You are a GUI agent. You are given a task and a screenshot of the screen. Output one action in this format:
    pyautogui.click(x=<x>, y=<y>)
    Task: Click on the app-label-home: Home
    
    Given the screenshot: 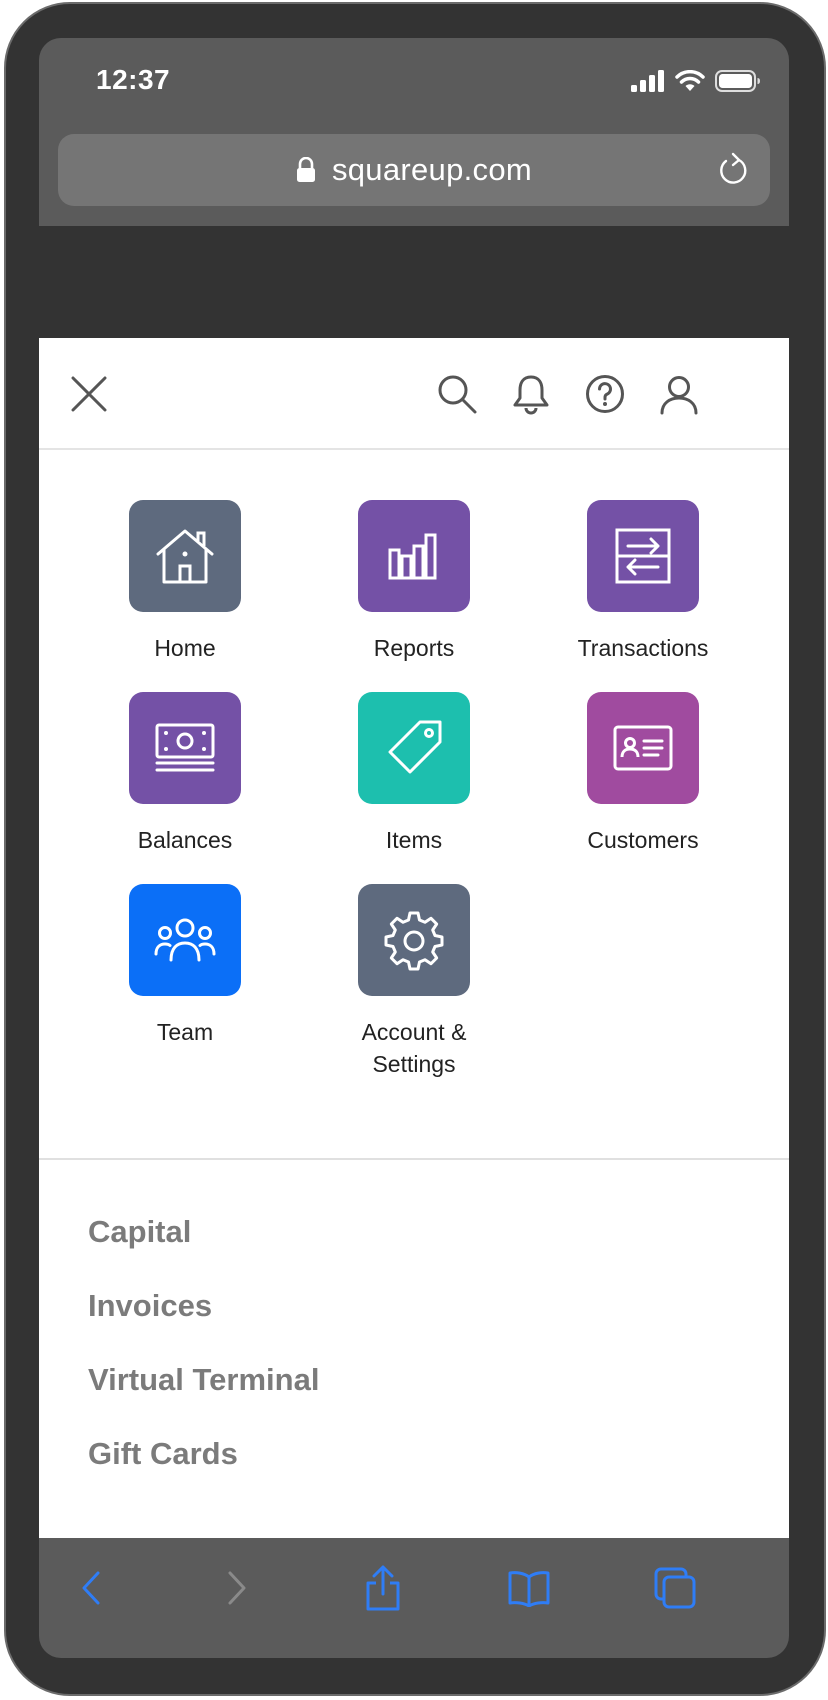 What is the action you would take?
    pyautogui.click(x=185, y=648)
    